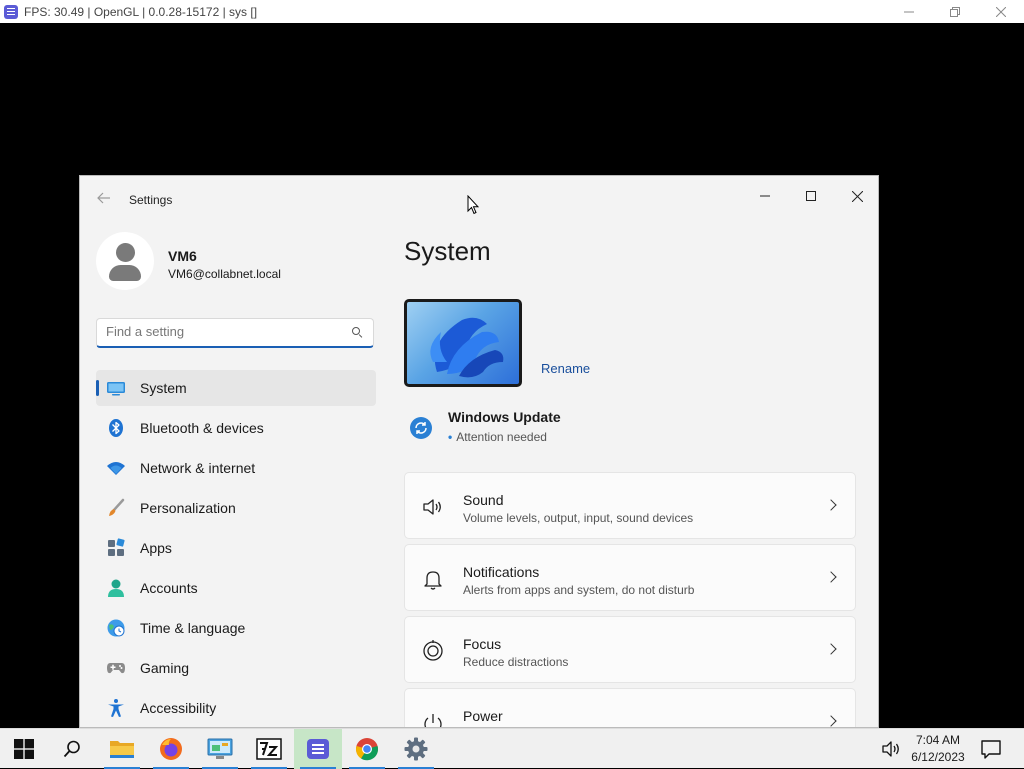 This screenshot has height=769, width=1024. Describe the element at coordinates (483, 716) in the screenshot. I see `card-title: Power` at that location.